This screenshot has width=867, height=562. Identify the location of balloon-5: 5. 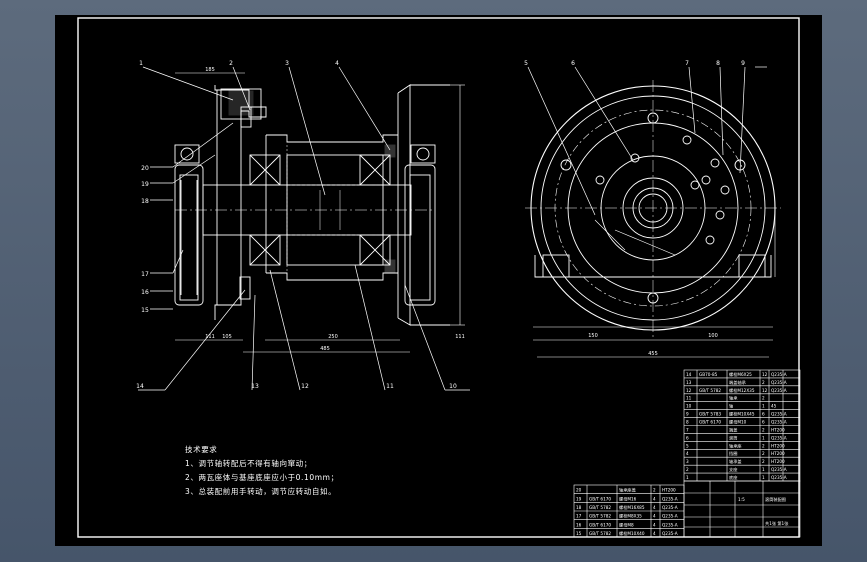
(526, 63).